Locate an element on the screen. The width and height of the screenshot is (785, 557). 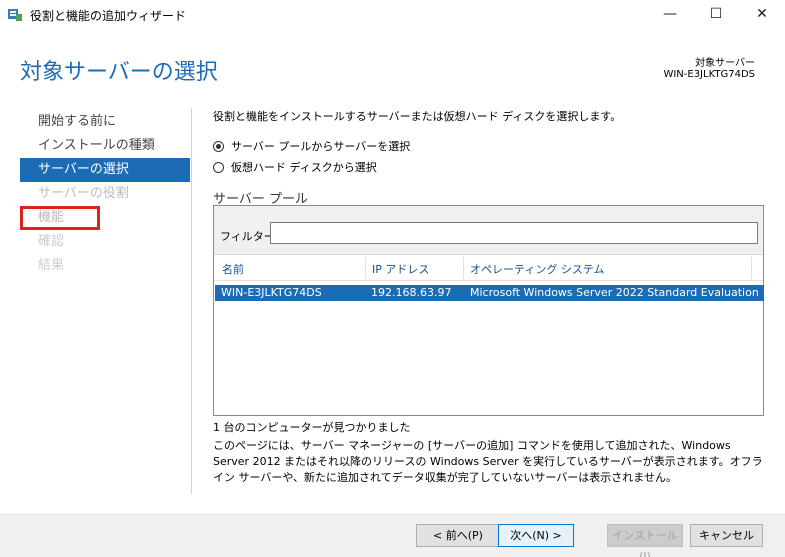
nav-divider is located at coordinates (191, 301).